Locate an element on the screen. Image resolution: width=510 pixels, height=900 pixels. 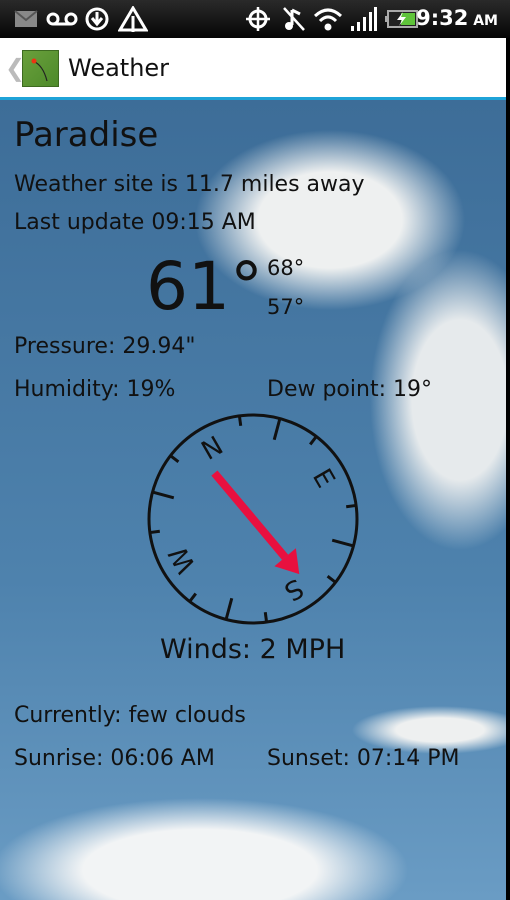
battery-charging-icon is located at coordinates (402, 19).